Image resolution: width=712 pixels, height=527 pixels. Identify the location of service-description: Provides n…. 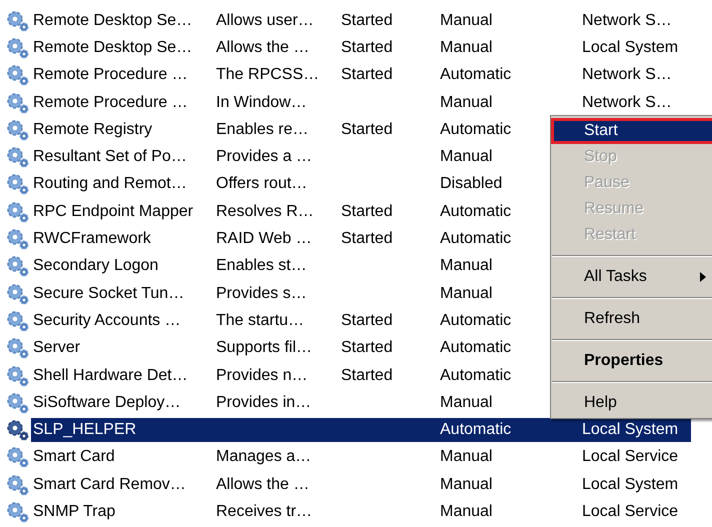
(262, 375).